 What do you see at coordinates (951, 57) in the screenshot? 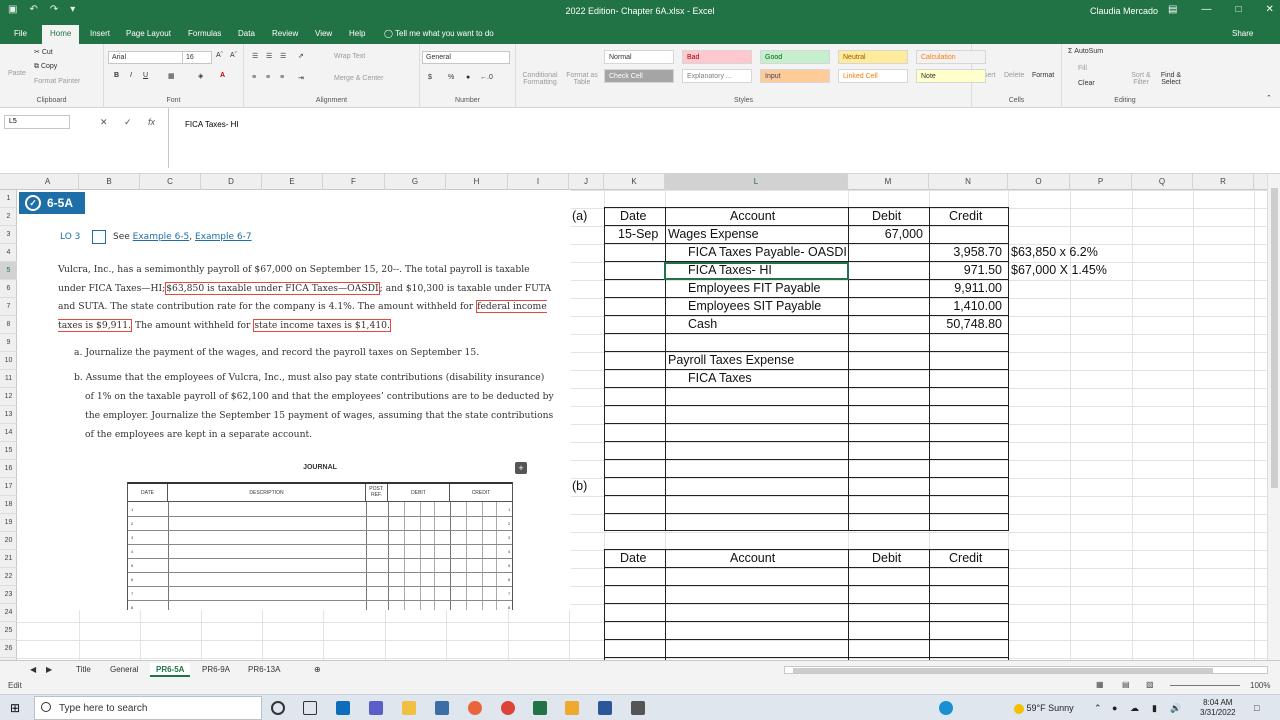
I see `cell-style-option: Calculation` at bounding box center [951, 57].